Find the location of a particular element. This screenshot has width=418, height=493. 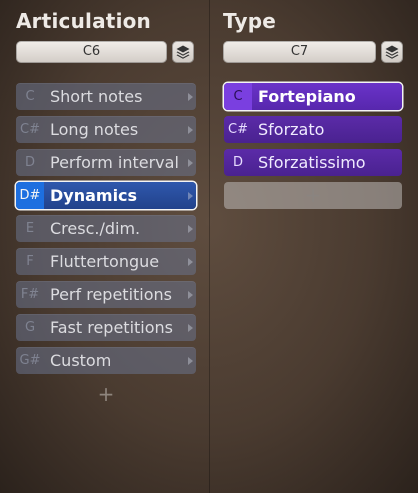

item-label: Custom is located at coordinates (81, 360).